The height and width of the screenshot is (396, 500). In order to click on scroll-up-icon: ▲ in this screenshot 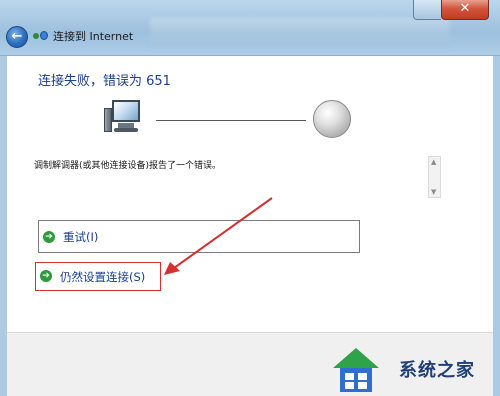, I will do `click(433, 162)`.